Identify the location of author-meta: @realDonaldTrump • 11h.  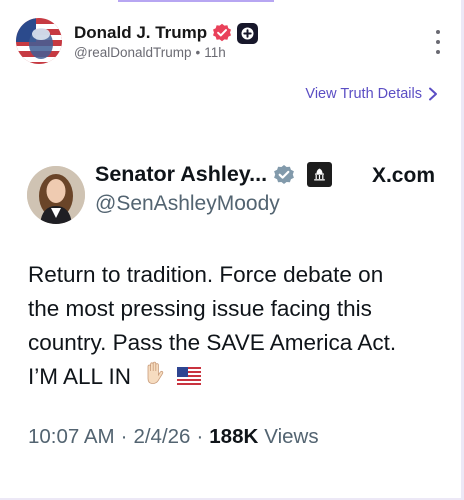
(150, 52).